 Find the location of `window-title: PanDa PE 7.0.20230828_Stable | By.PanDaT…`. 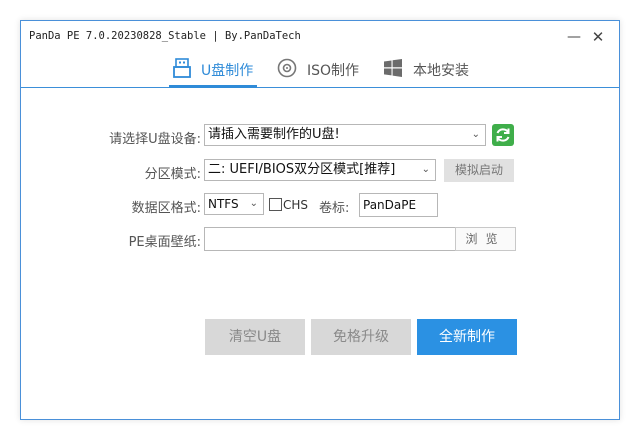

window-title: PanDa PE 7.0.20230828_Stable | By.PanDaT… is located at coordinates (165, 36).